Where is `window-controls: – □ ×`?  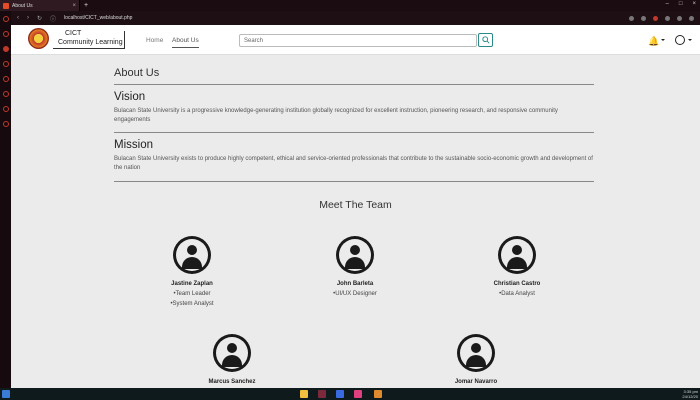 window-controls: – □ × is located at coordinates (681, 4).